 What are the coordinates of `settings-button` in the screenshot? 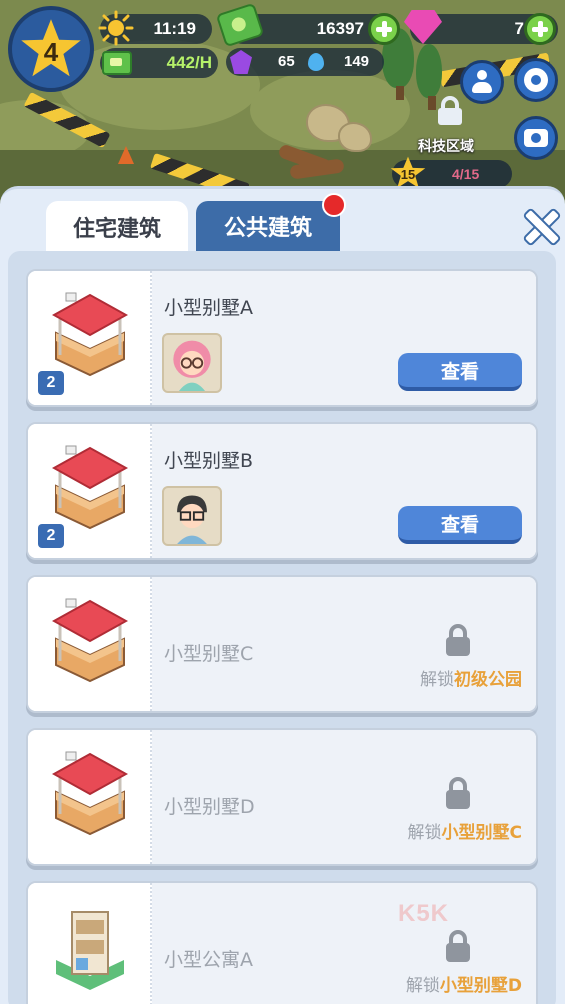 It's located at (536, 80).